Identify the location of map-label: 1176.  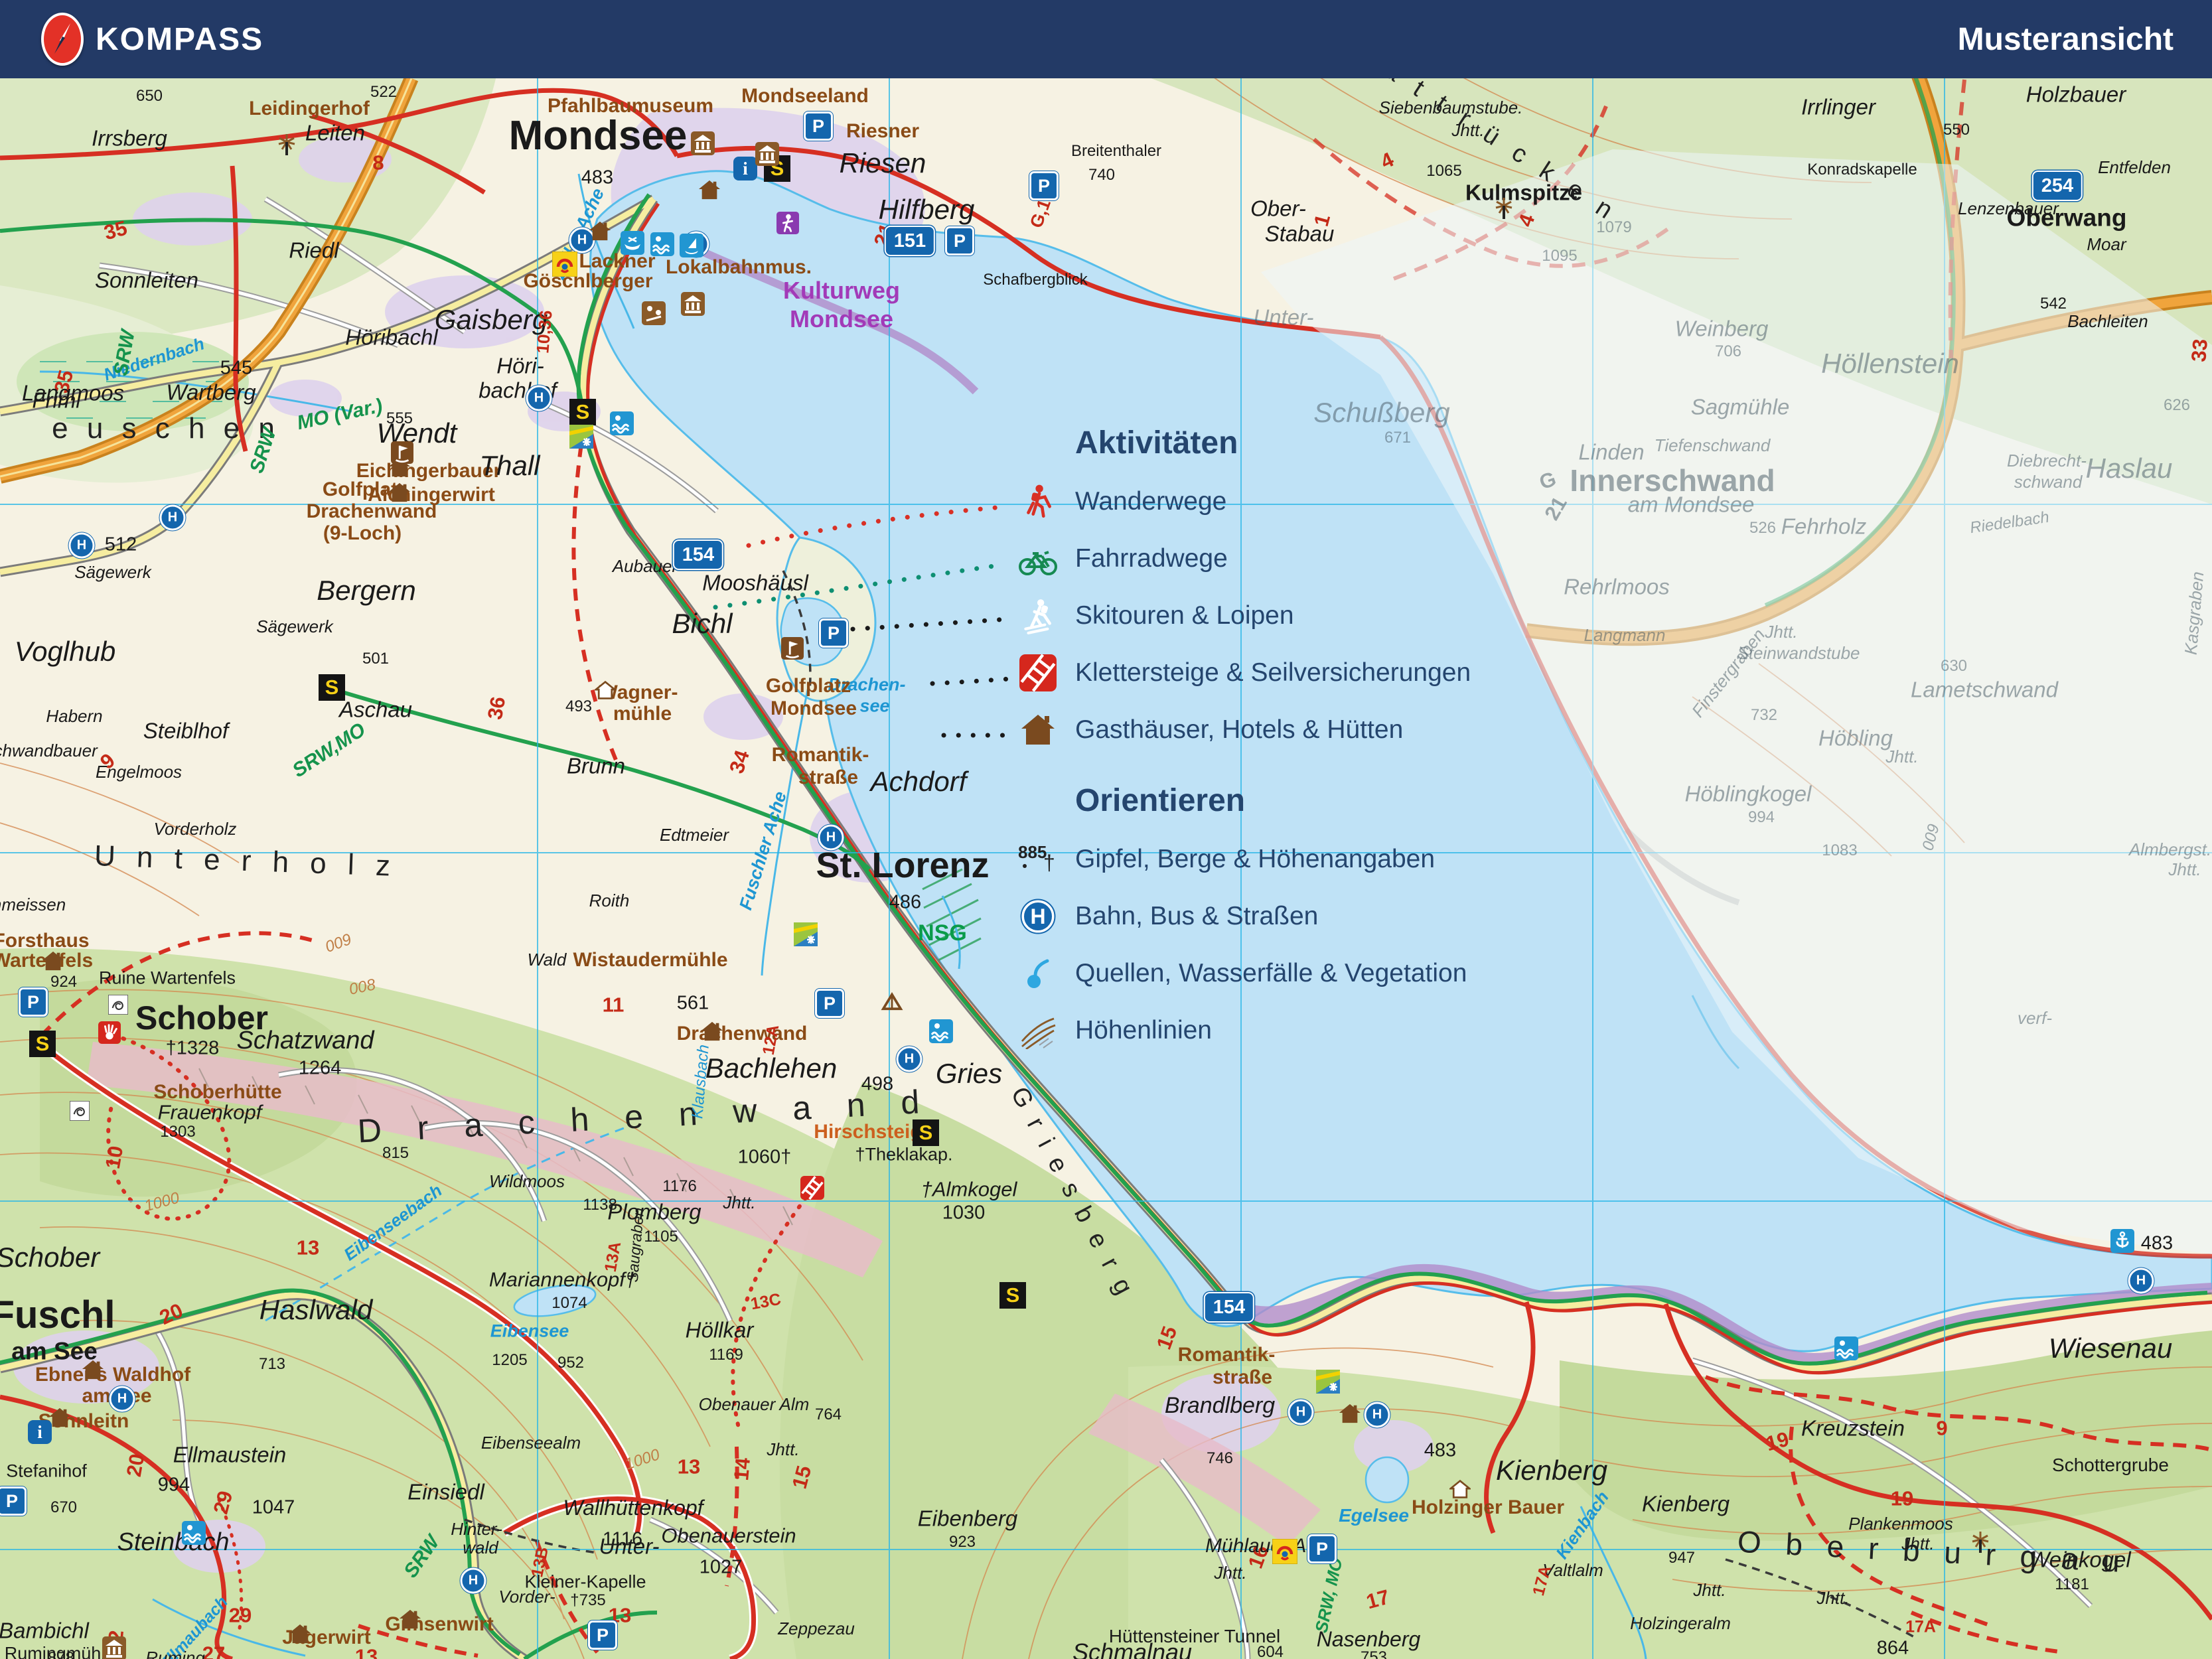
(679, 1186).